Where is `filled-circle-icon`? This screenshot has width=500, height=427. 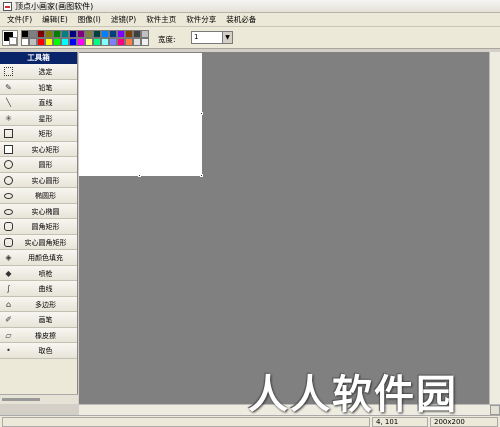 filled-circle-icon is located at coordinates (8, 180).